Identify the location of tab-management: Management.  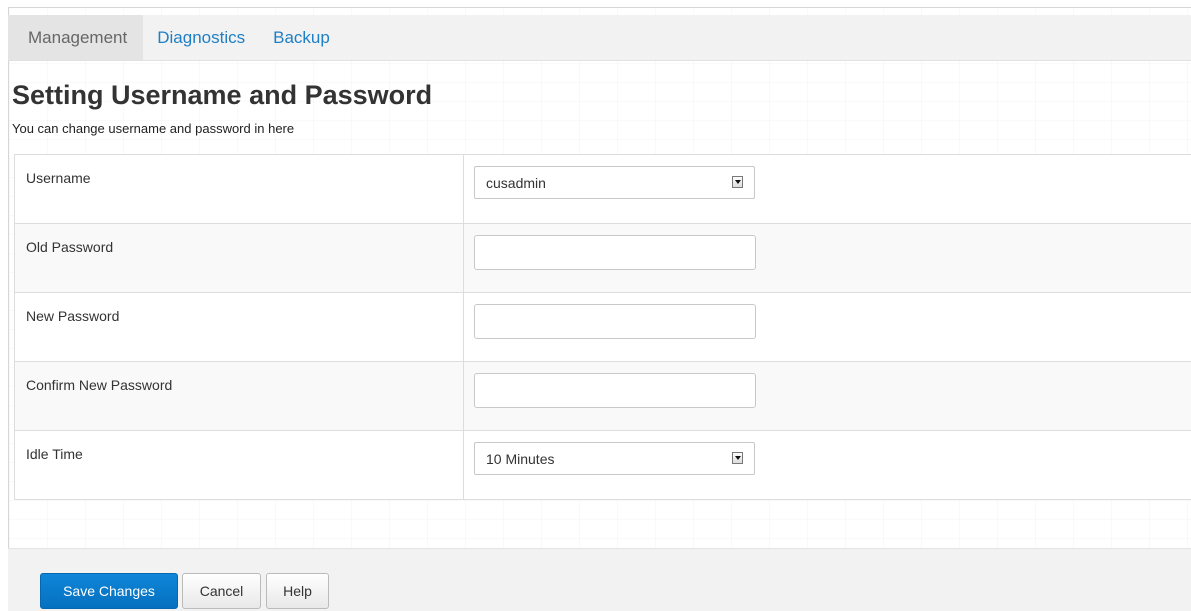
(76, 37).